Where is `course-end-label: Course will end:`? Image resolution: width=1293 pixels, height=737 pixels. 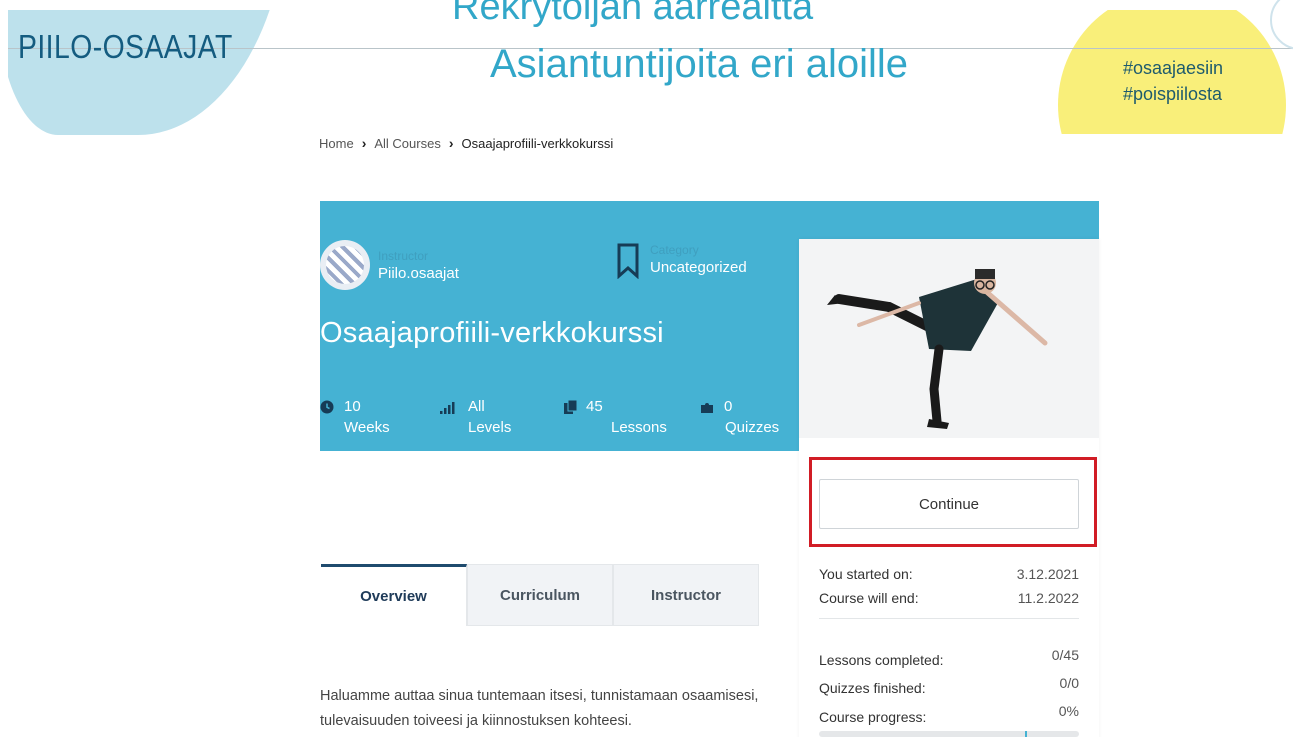
course-end-label: Course will end: is located at coordinates (869, 598).